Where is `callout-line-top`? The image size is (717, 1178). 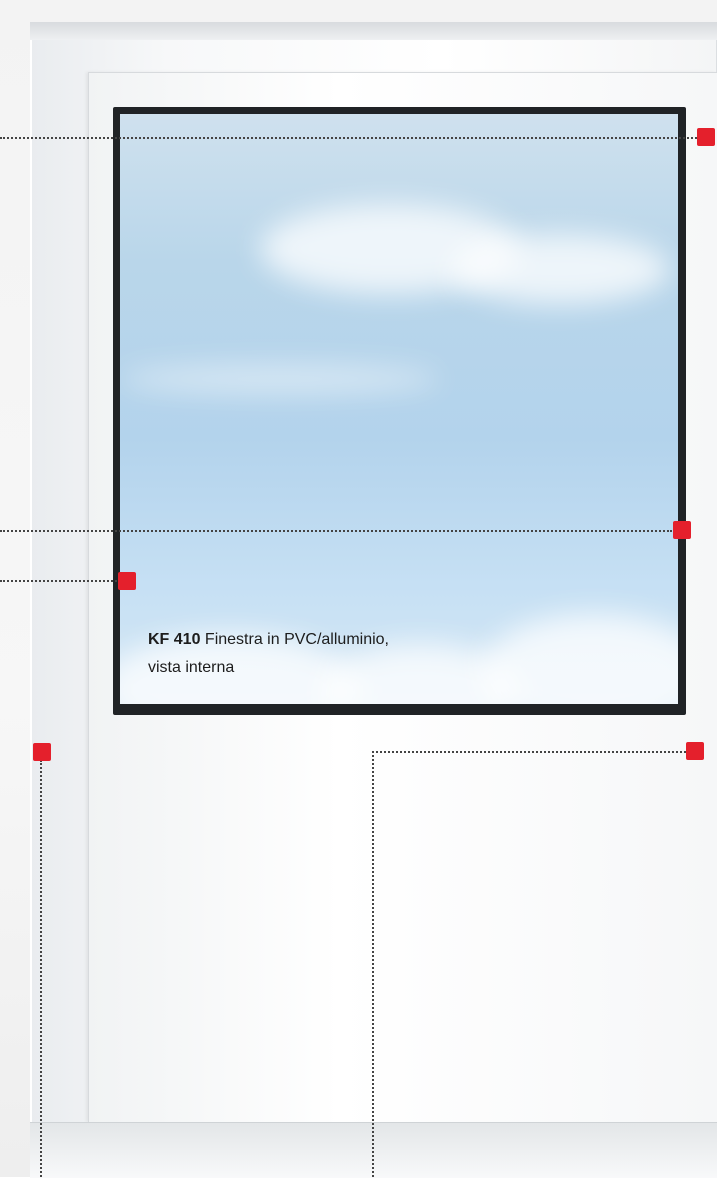 callout-line-top is located at coordinates (348, 138).